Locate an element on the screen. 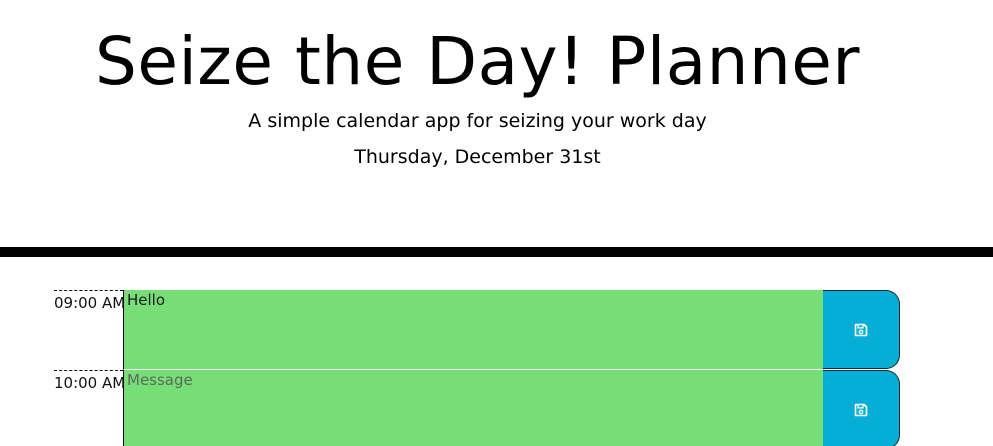 This screenshot has width=993, height=446. hour-label: 09:00 AM is located at coordinates (89, 330).